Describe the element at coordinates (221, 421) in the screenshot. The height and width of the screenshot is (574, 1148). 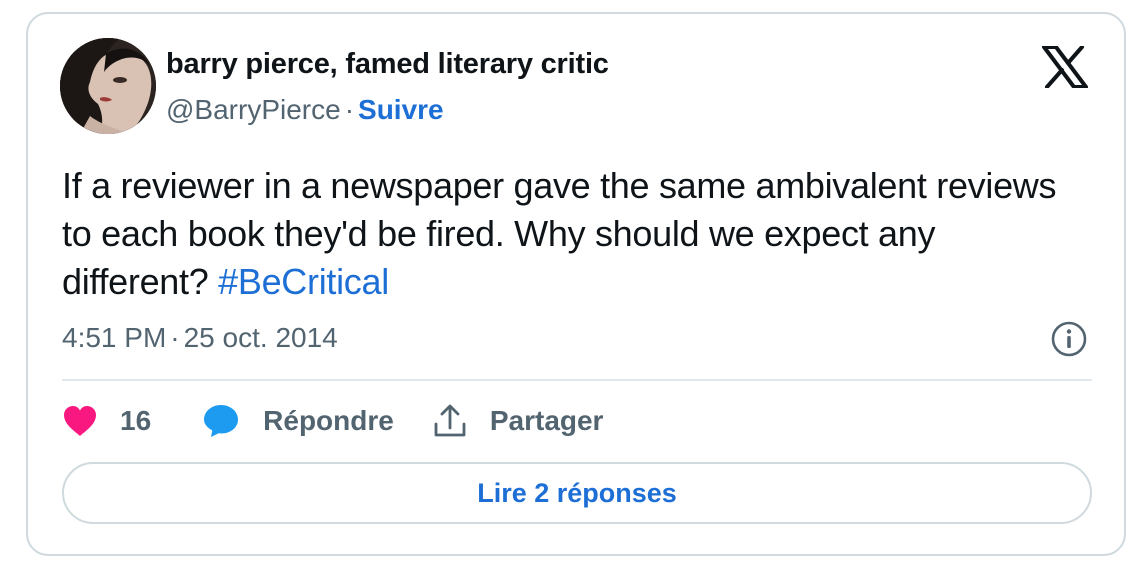
I see `speech-bubble-icon` at that location.